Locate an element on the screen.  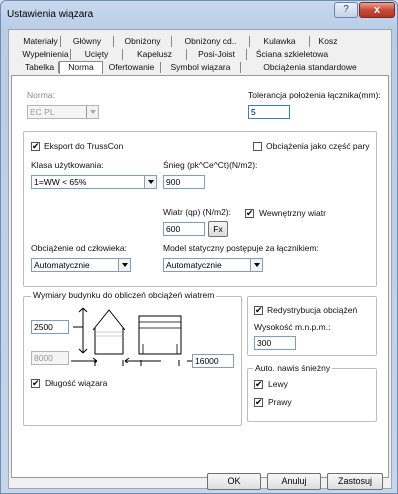
building-height-input: 2500 is located at coordinates (50, 327).